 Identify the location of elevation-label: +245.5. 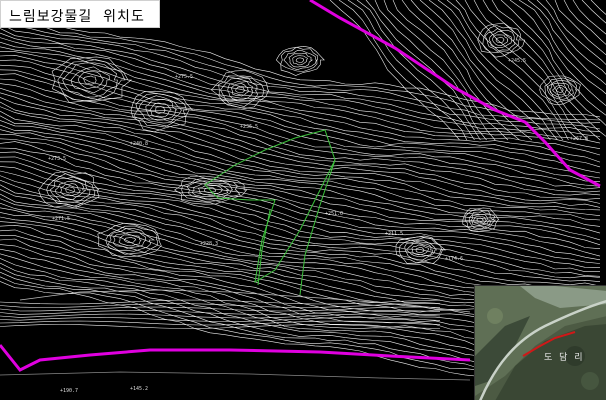
(517, 61).